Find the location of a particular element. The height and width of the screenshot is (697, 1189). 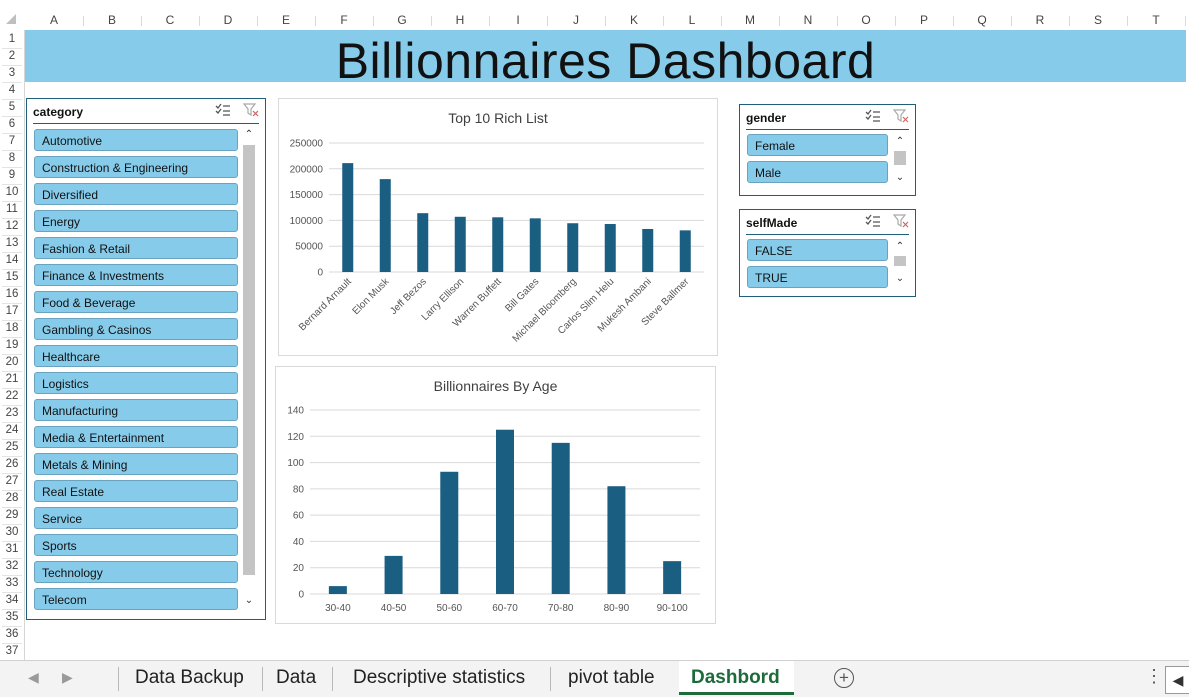

add-sheet-icon: + is located at coordinates (844, 678).